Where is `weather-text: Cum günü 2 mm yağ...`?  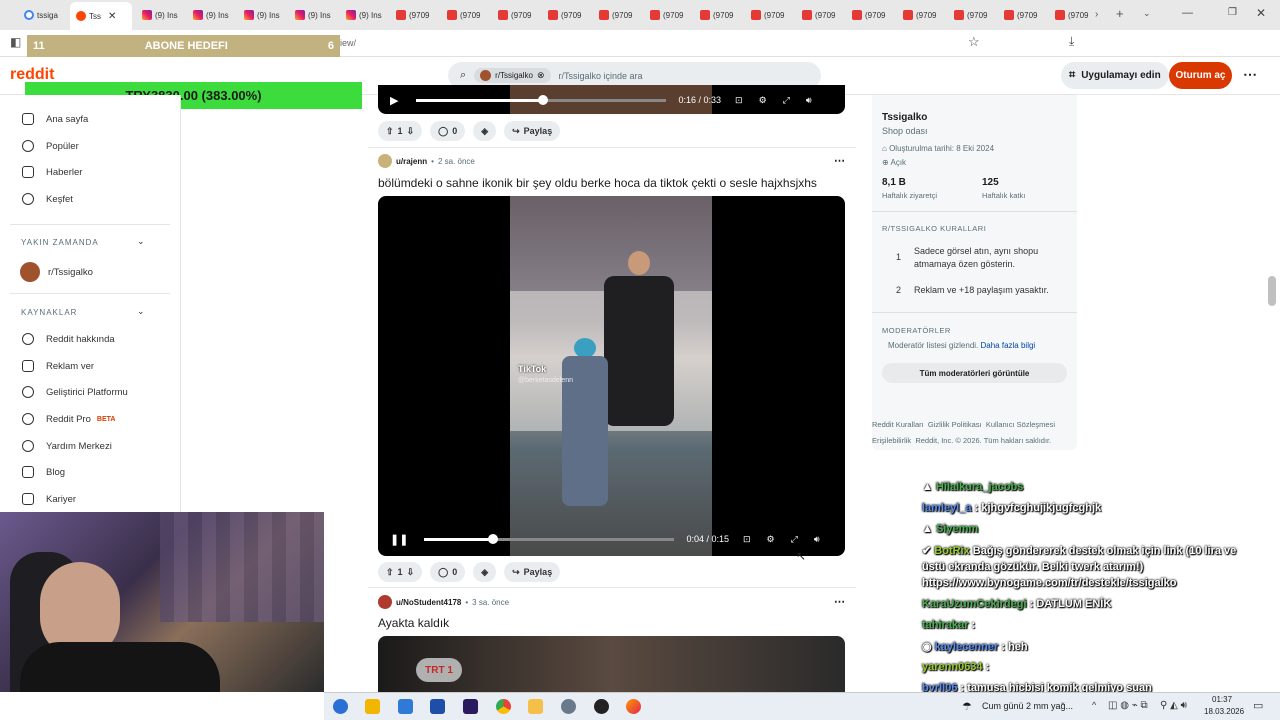
weather-text: Cum günü 2 mm yağ... is located at coordinates (1027, 706).